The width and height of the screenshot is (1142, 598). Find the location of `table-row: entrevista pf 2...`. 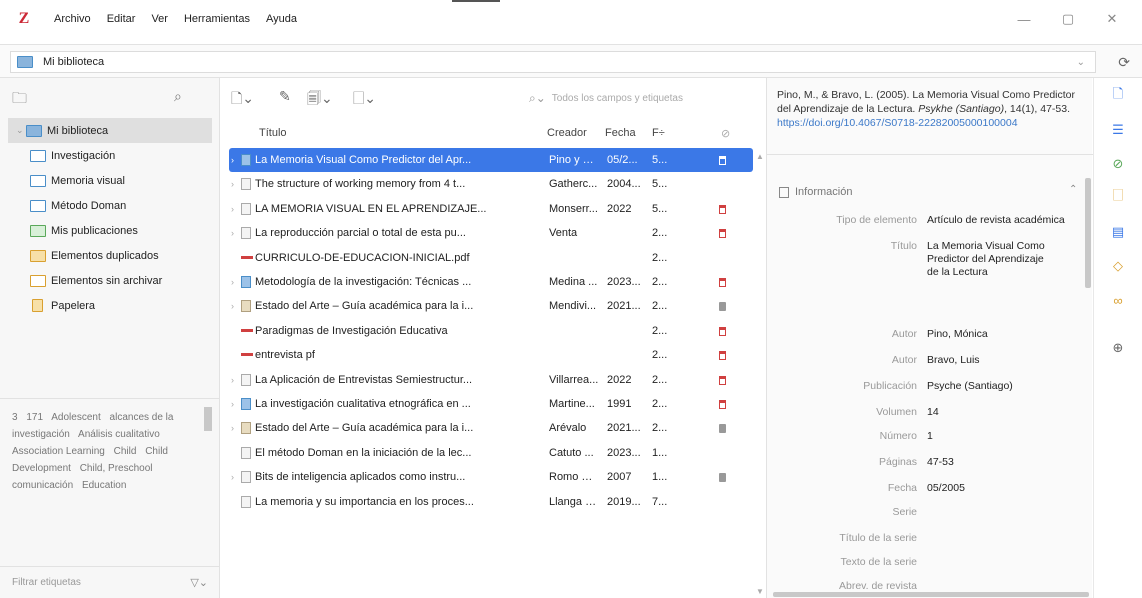

table-row: entrevista pf 2... is located at coordinates (491, 355).